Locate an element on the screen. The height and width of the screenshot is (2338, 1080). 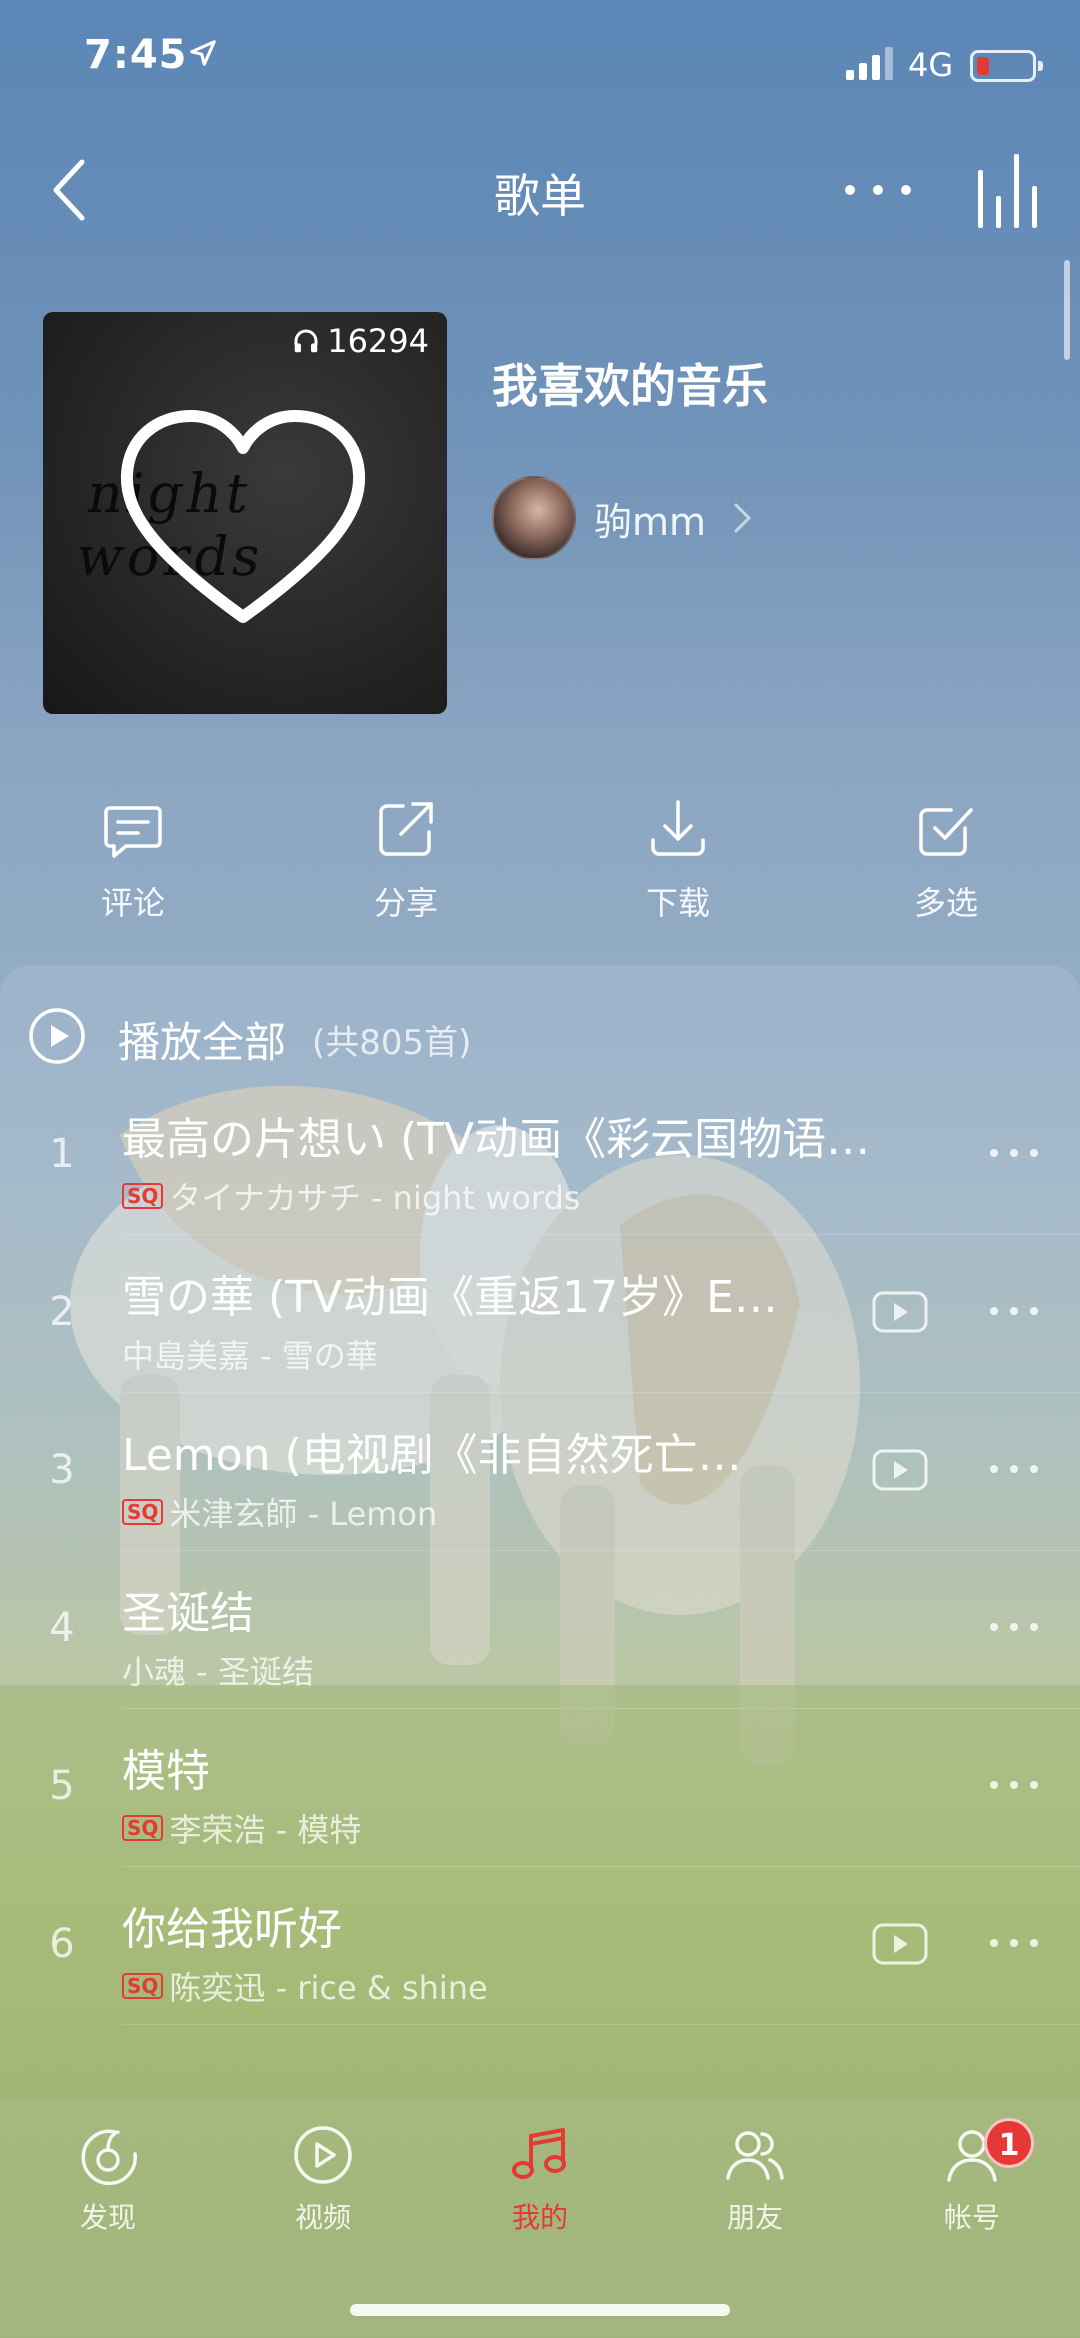
song-artist-album: 米津玄師 - Lemon is located at coordinates (303, 1514).